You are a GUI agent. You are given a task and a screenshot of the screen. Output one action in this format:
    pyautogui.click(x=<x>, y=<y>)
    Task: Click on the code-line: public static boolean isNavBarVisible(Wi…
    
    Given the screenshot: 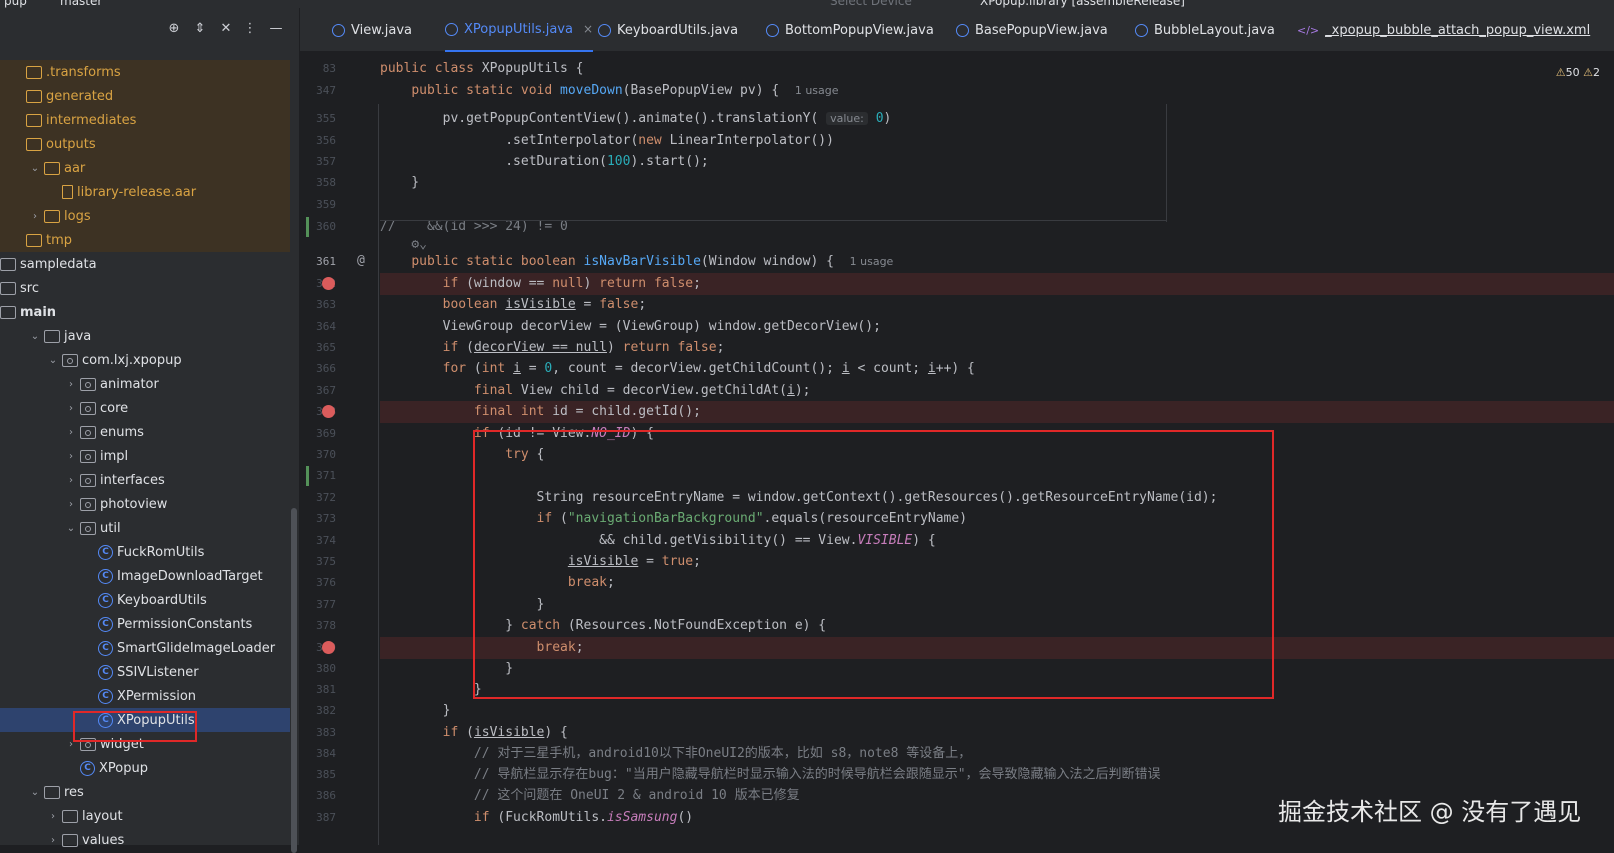 What is the action you would take?
    pyautogui.click(x=997, y=262)
    